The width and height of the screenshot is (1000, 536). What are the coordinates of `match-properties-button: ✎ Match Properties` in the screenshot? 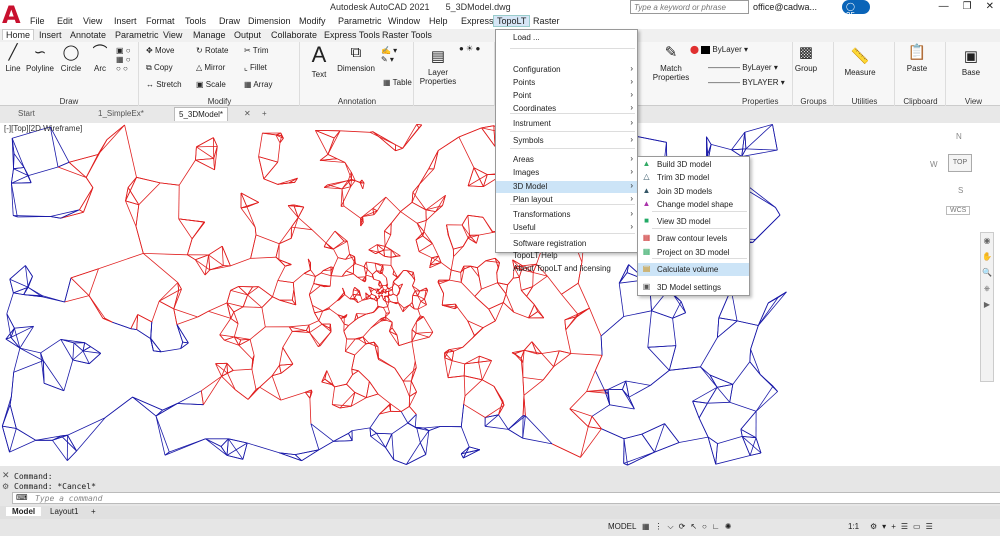 It's located at (671, 63).